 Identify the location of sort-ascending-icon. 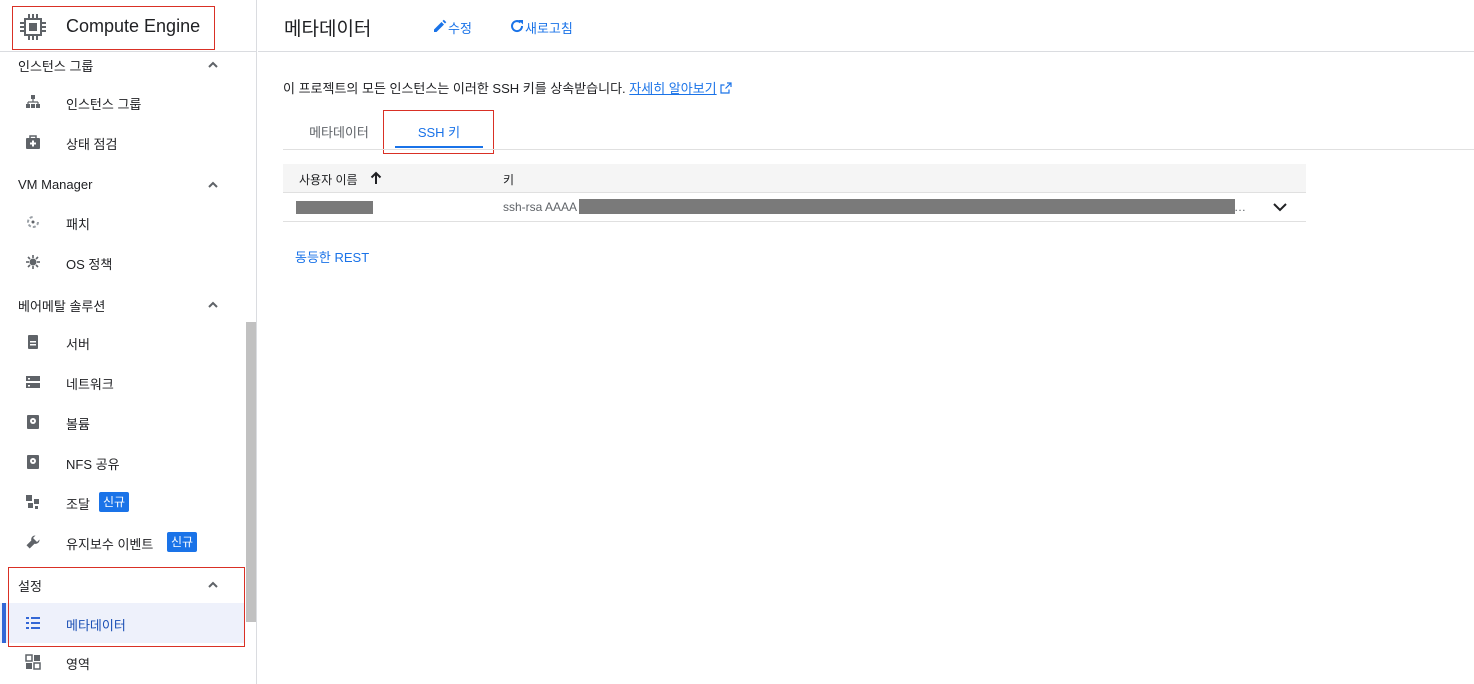
(376, 178).